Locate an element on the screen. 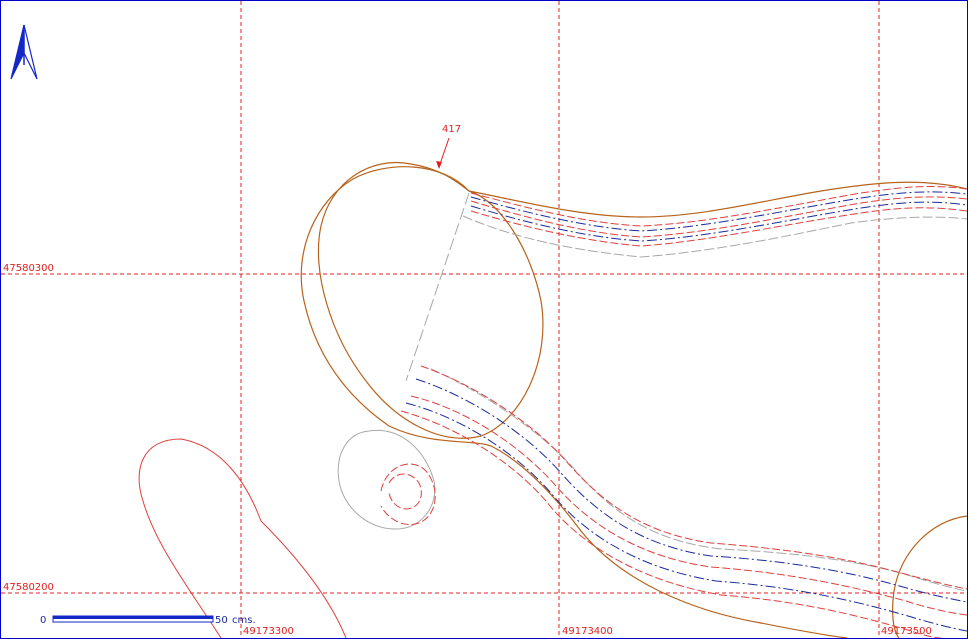  contour-red-lobe is located at coordinates (242, 538).